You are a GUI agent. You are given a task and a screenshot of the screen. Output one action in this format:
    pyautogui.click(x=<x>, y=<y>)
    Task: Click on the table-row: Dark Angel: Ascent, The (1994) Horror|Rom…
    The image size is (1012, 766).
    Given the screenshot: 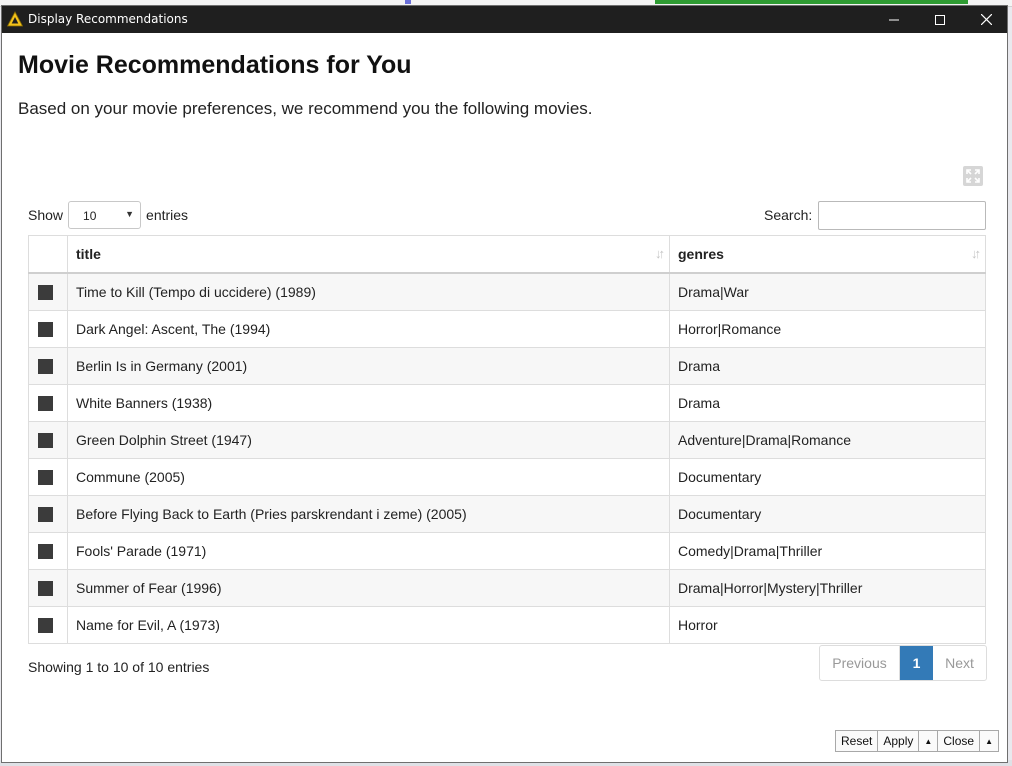 What is the action you would take?
    pyautogui.click(x=507, y=329)
    